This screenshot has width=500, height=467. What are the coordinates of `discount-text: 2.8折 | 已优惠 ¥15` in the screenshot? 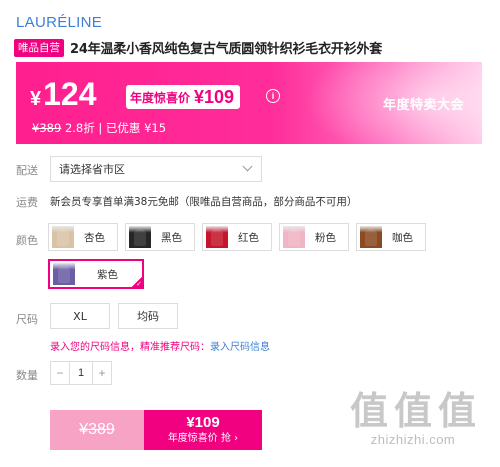 It's located at (115, 128).